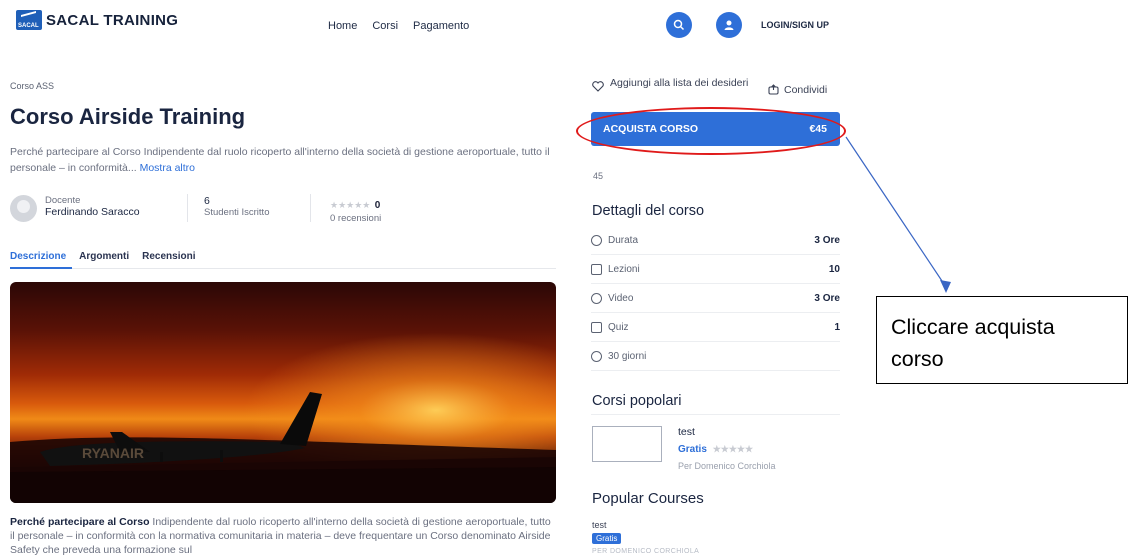 This screenshot has height=555, width=1134. What do you see at coordinates (834, 269) in the screenshot?
I see `detail-value: 10` at bounding box center [834, 269].